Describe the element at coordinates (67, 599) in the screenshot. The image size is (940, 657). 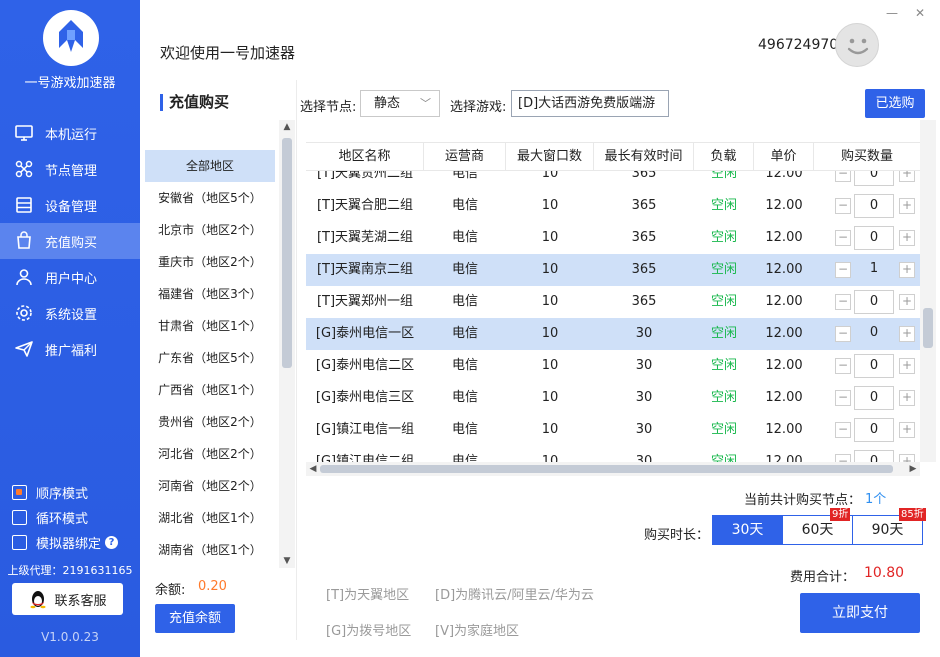
I see `customer-service-button: 联系客服` at that location.